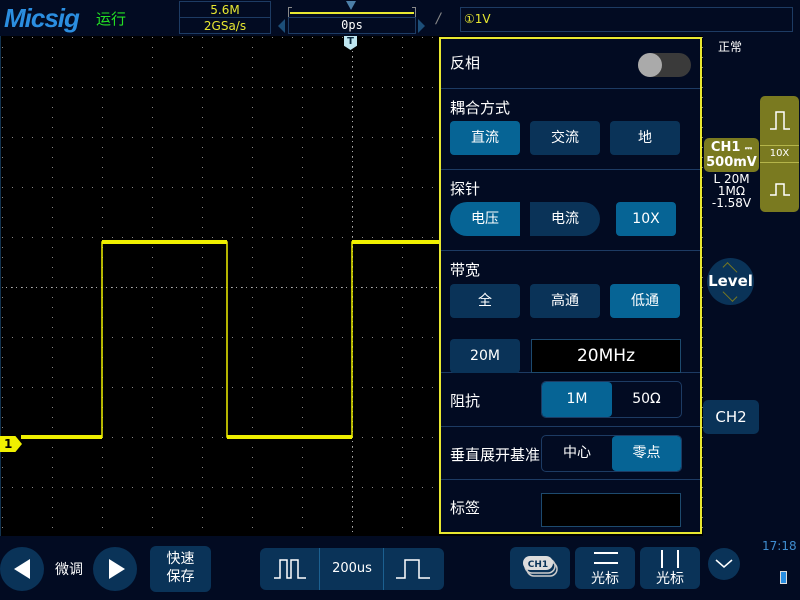 This screenshot has height=600, width=800. Describe the element at coordinates (352, 25) in the screenshot. I see `trigger-delay: 0ps` at that location.